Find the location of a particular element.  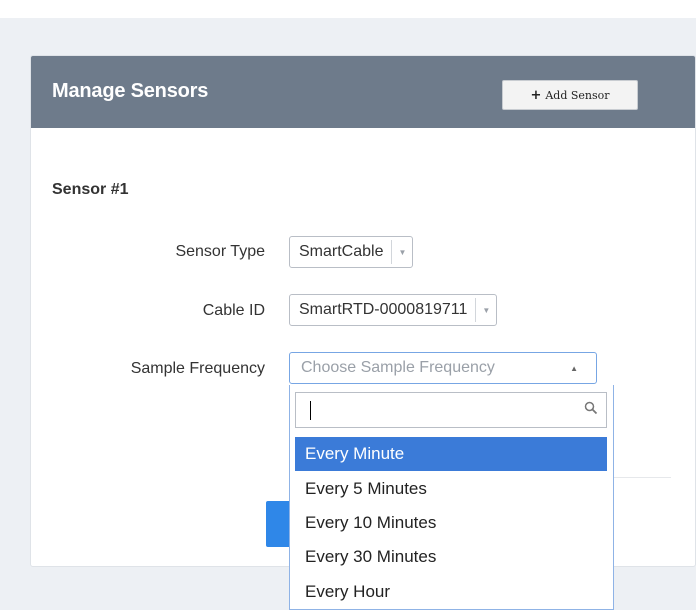

sample-frequency-select: Choose Sample Frequency ▲ is located at coordinates (443, 368).